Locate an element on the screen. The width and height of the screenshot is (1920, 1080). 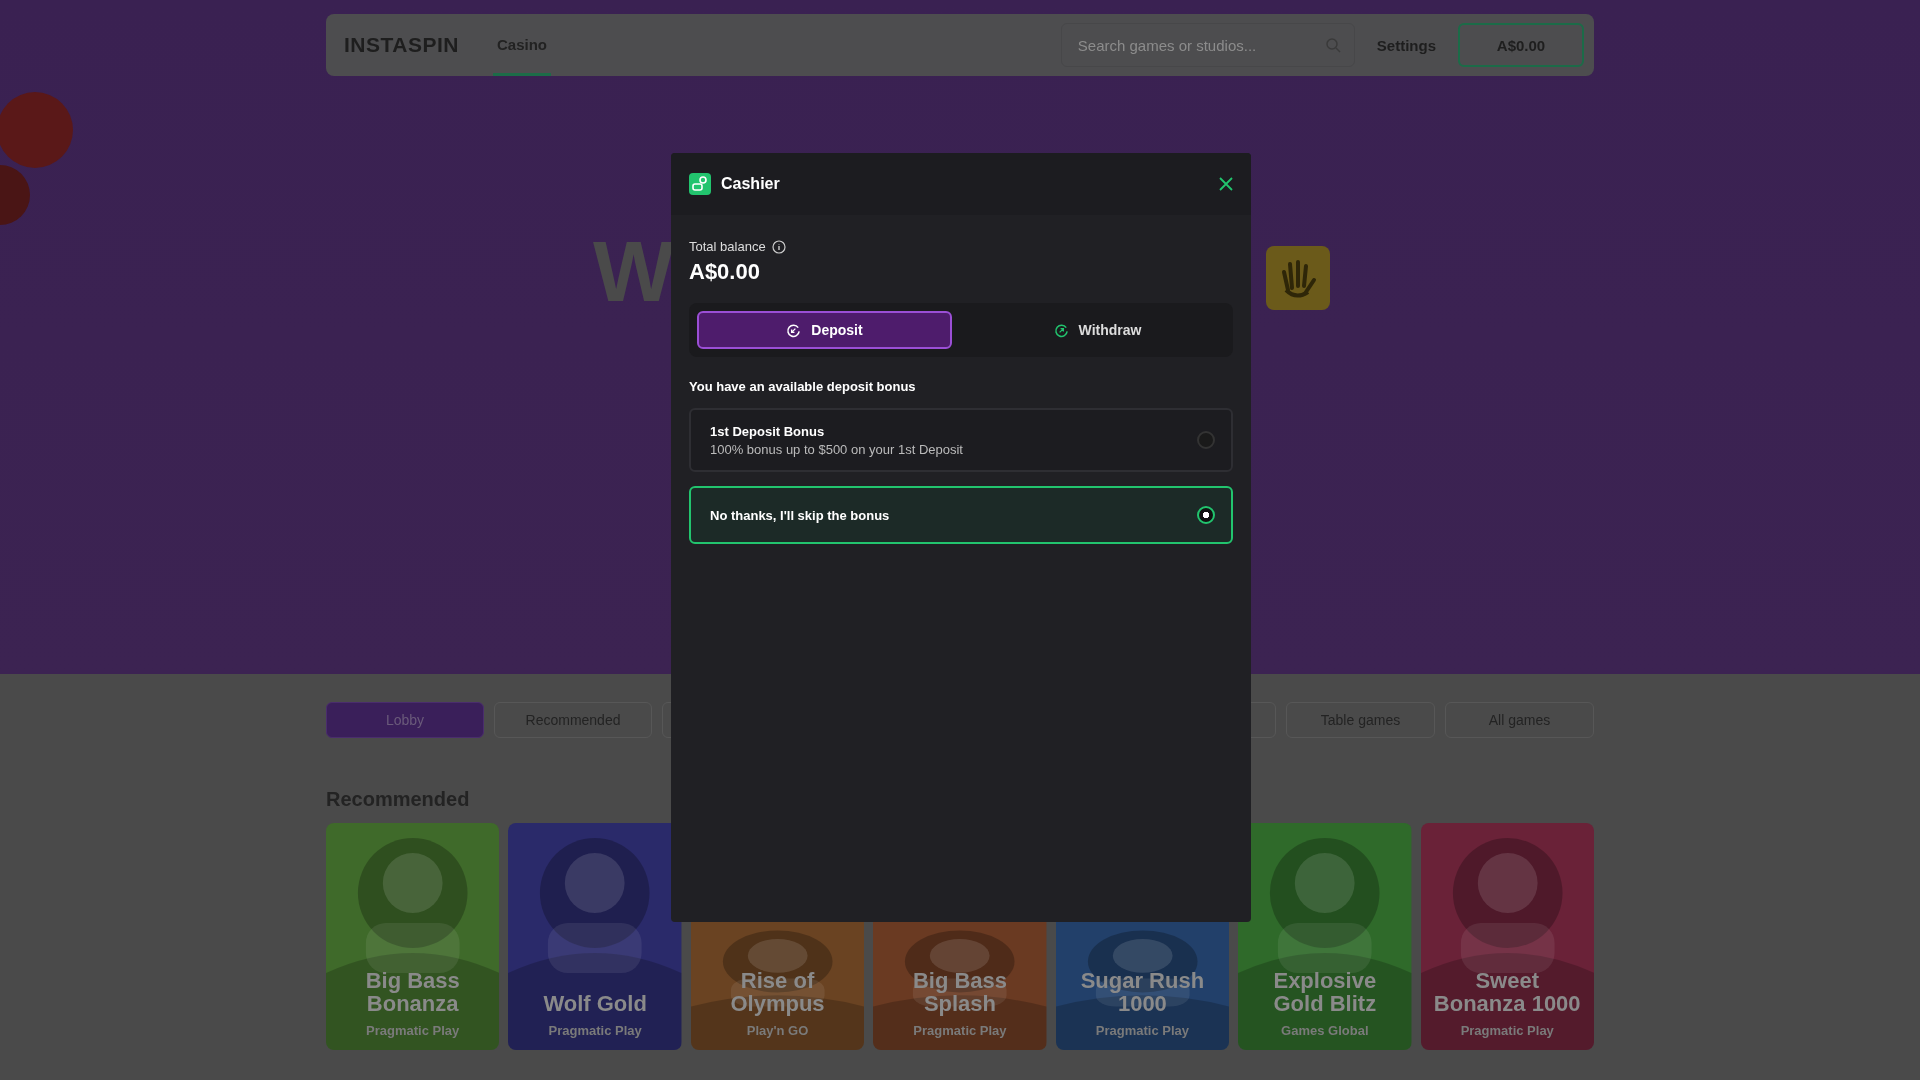
game-card: Wolf Gold Pragmatic Play is located at coordinates (595, 936).